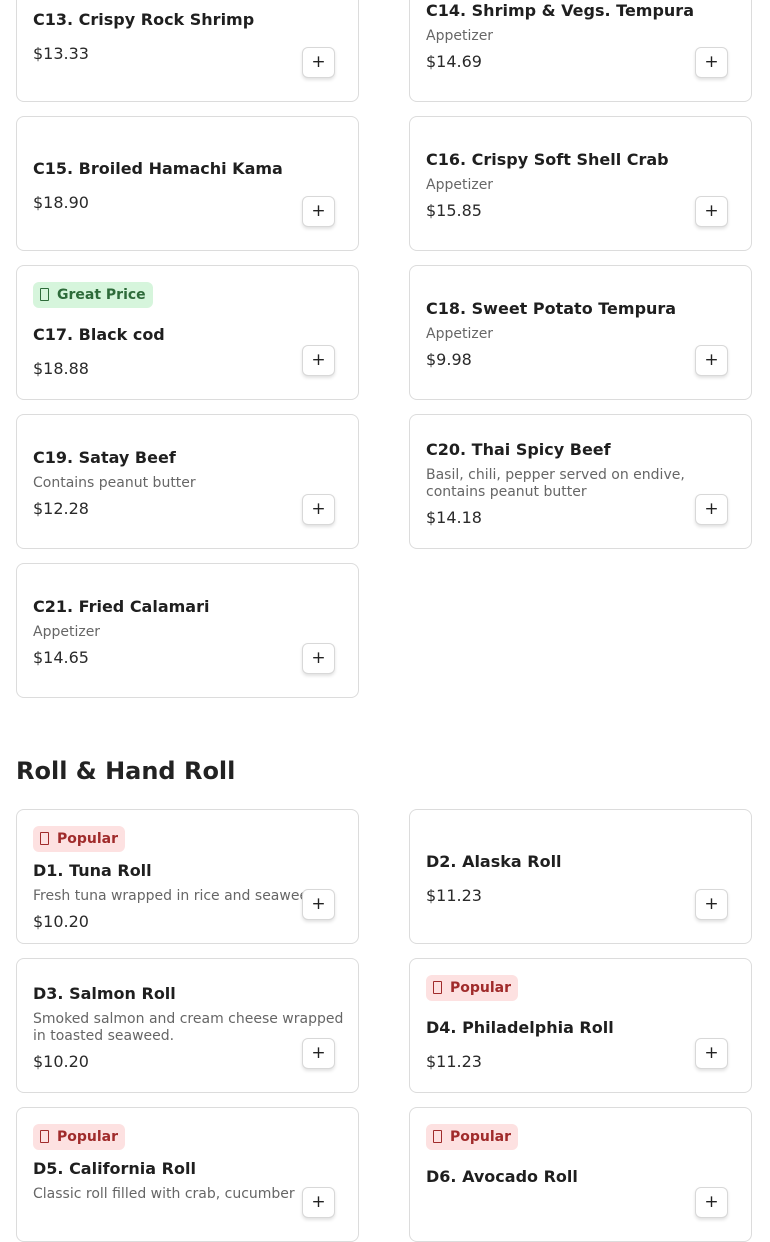 Image resolution: width=770 pixels, height=1242 pixels. What do you see at coordinates (518, 449) in the screenshot?
I see `item-name: C20. Thai Spicy Beef` at bounding box center [518, 449].